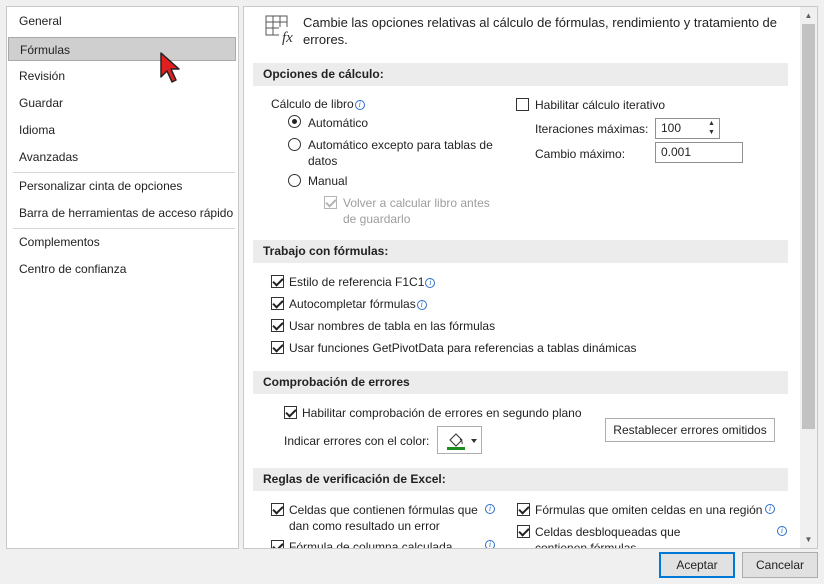 The width and height of the screenshot is (824, 584). I want to click on getpivotdata-checkbox, so click(277, 347).